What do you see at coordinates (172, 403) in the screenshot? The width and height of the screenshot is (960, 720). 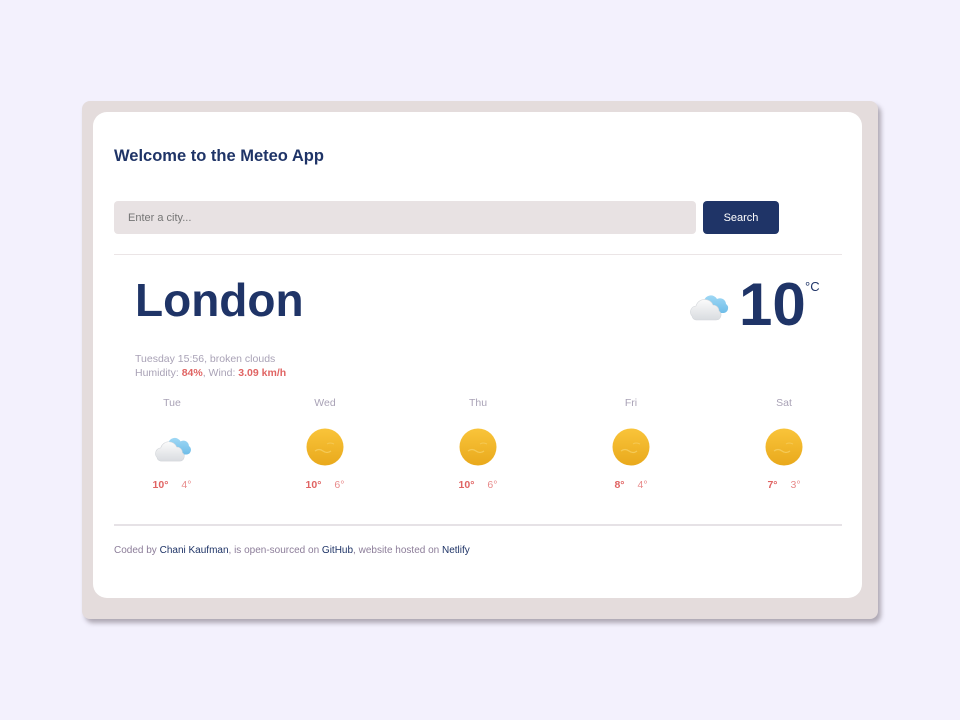 I see `forecast-day-name: Tue` at bounding box center [172, 403].